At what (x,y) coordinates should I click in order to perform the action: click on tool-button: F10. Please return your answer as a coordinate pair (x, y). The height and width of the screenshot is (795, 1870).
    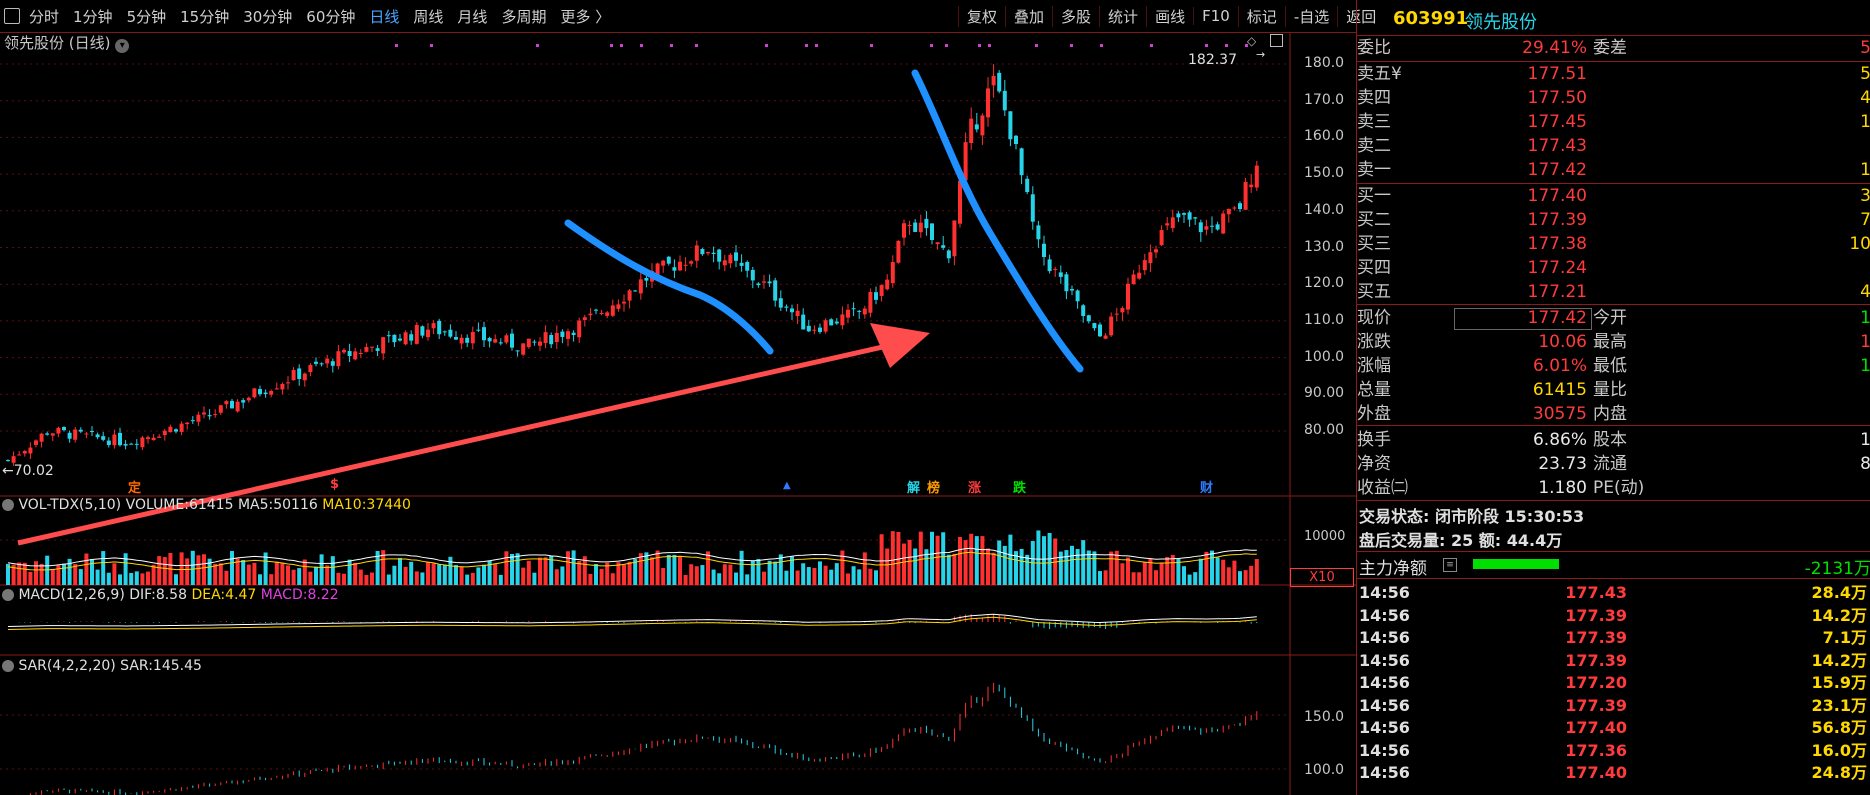
    Looking at the image, I should click on (1215, 16).